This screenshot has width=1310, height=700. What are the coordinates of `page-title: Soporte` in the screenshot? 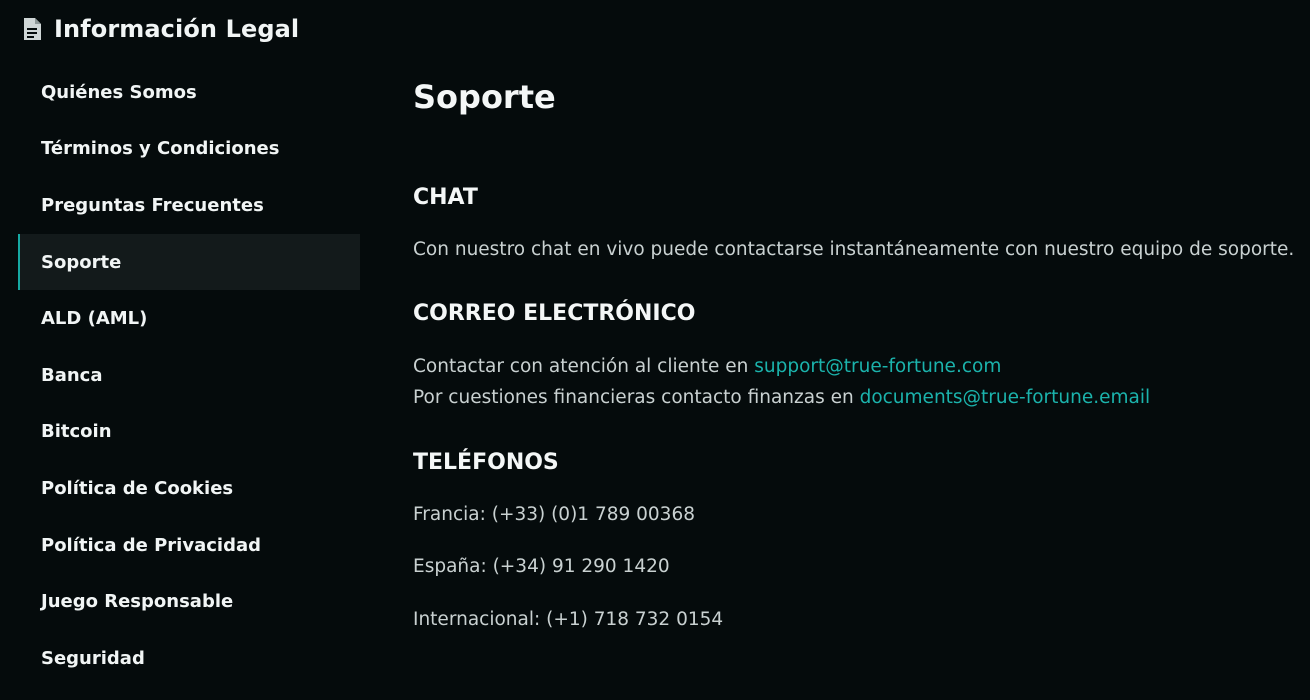 It's located at (484, 97).